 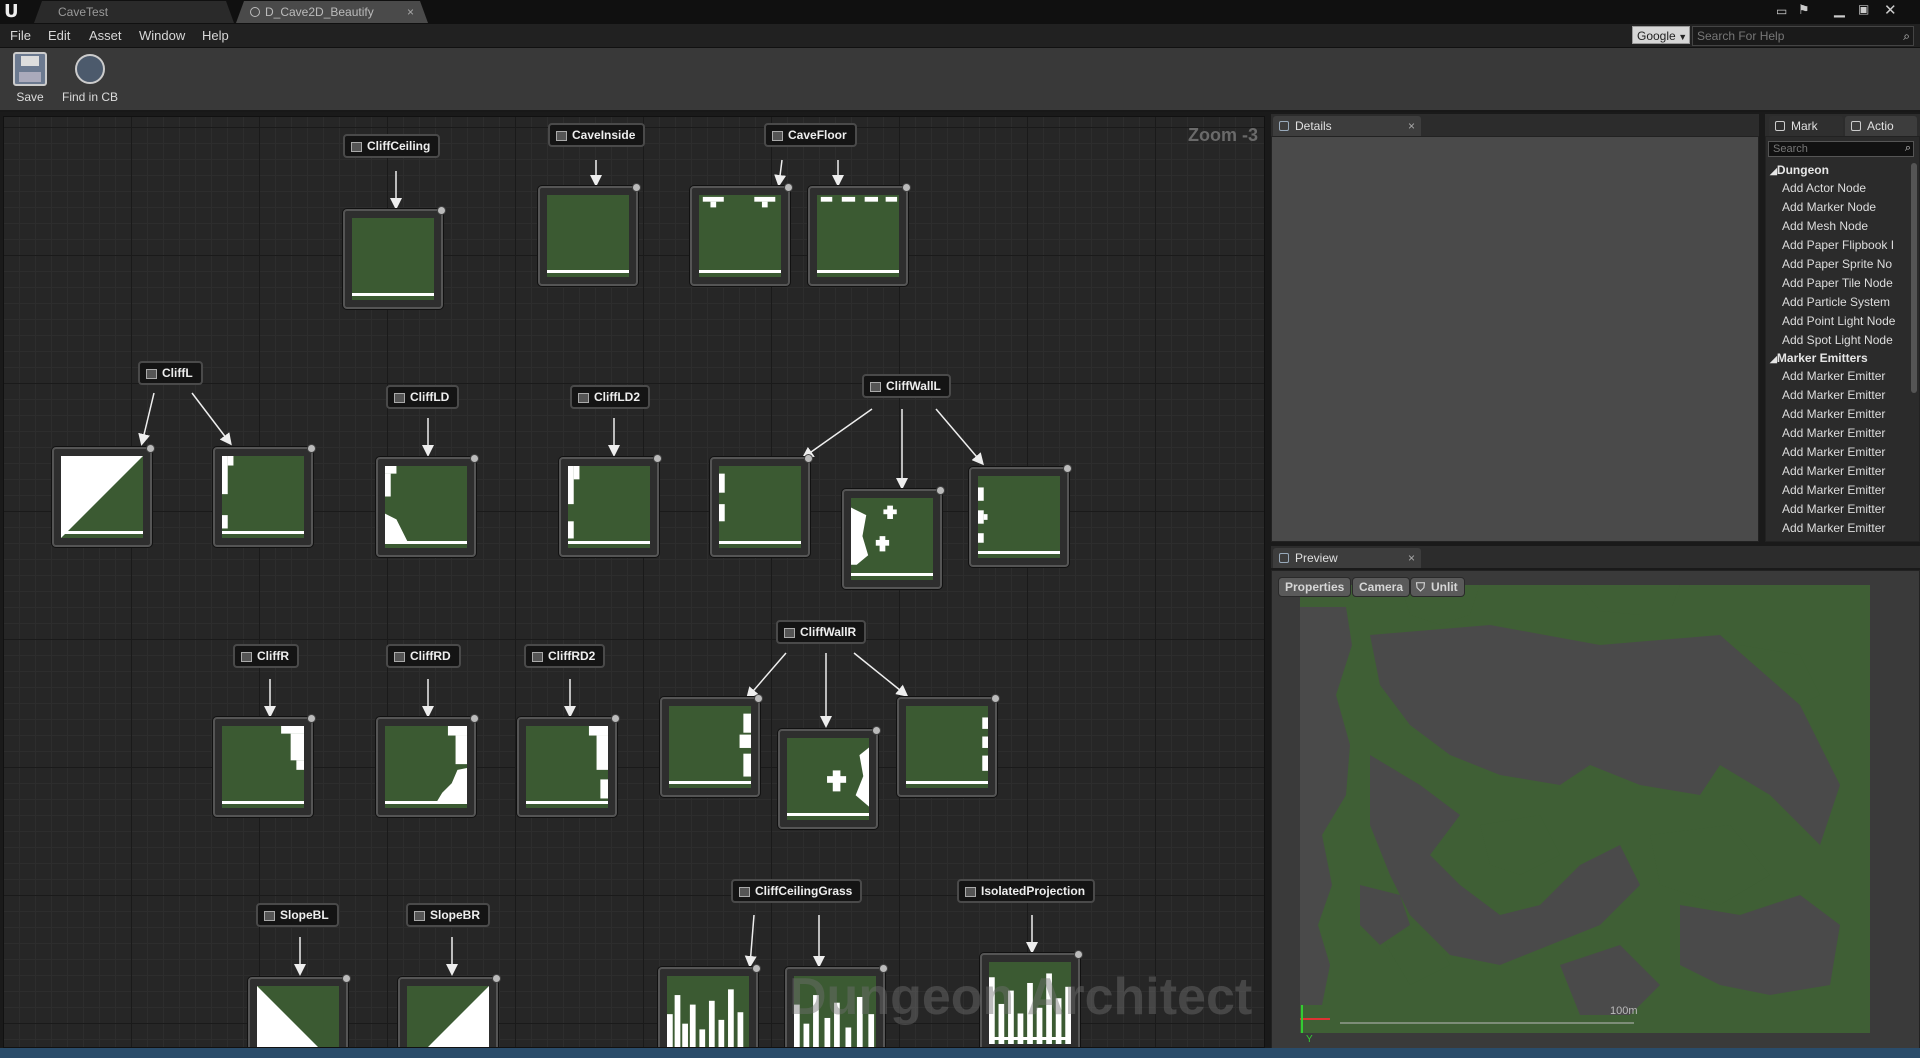 What do you see at coordinates (1437, 587) in the screenshot?
I see `unlit-button: ⛉ Unlit` at bounding box center [1437, 587].